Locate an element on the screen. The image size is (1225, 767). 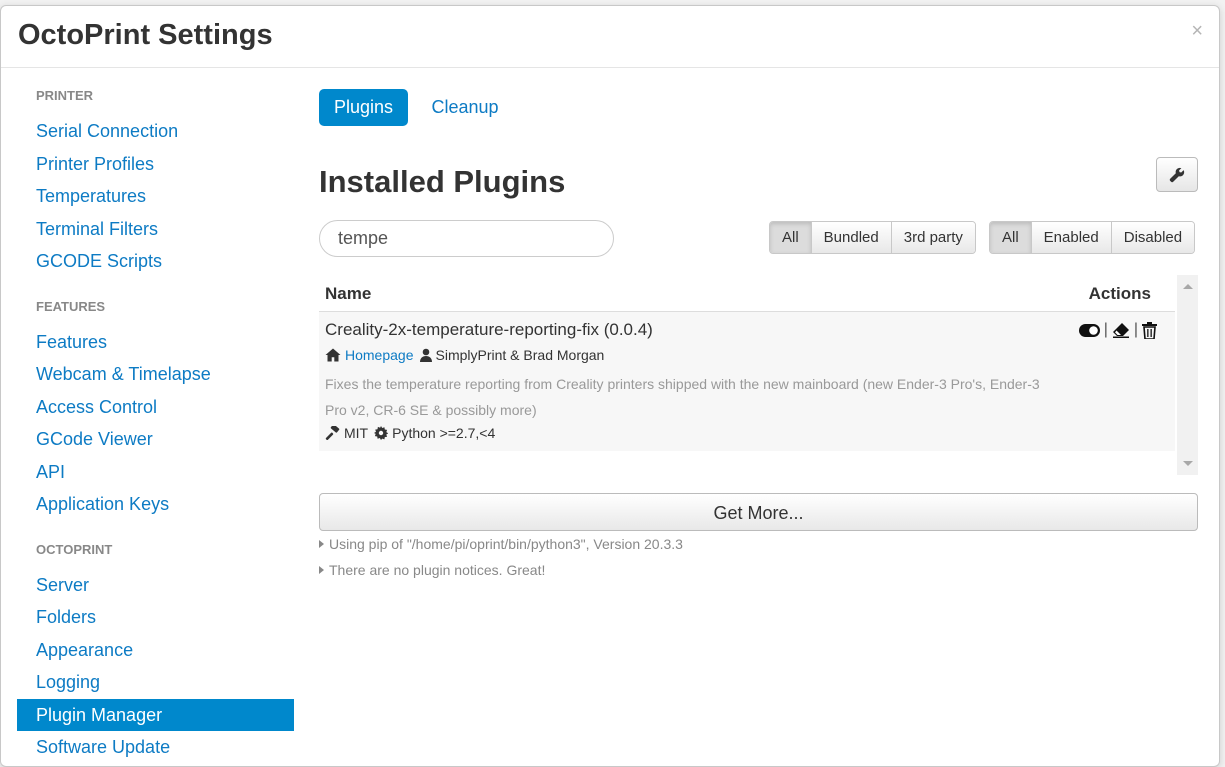
sidebar-heading-features: FEATURES is located at coordinates (71, 306).